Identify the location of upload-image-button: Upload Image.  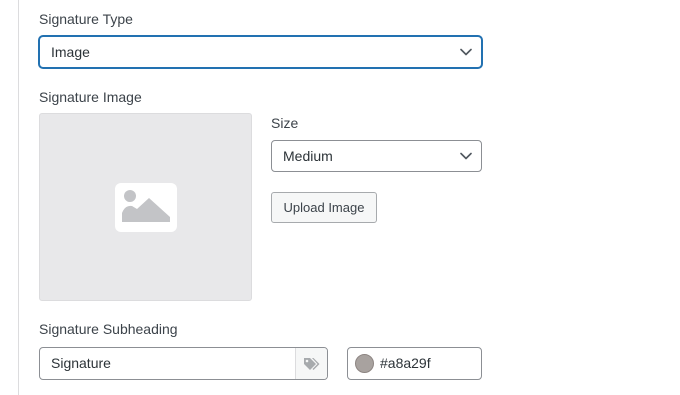
(324, 207).